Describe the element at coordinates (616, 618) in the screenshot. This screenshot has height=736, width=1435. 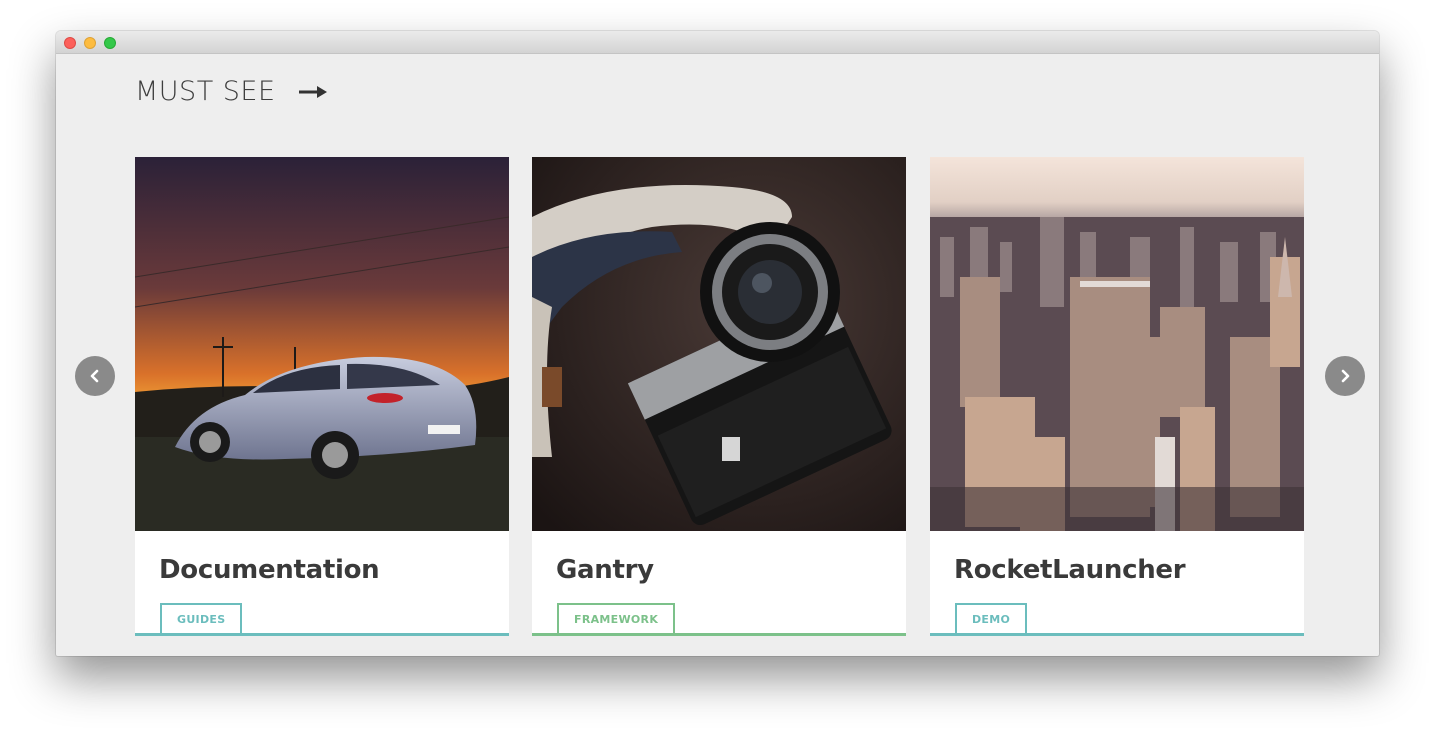
I see `tag-badge: FRAMEWORK` at that location.